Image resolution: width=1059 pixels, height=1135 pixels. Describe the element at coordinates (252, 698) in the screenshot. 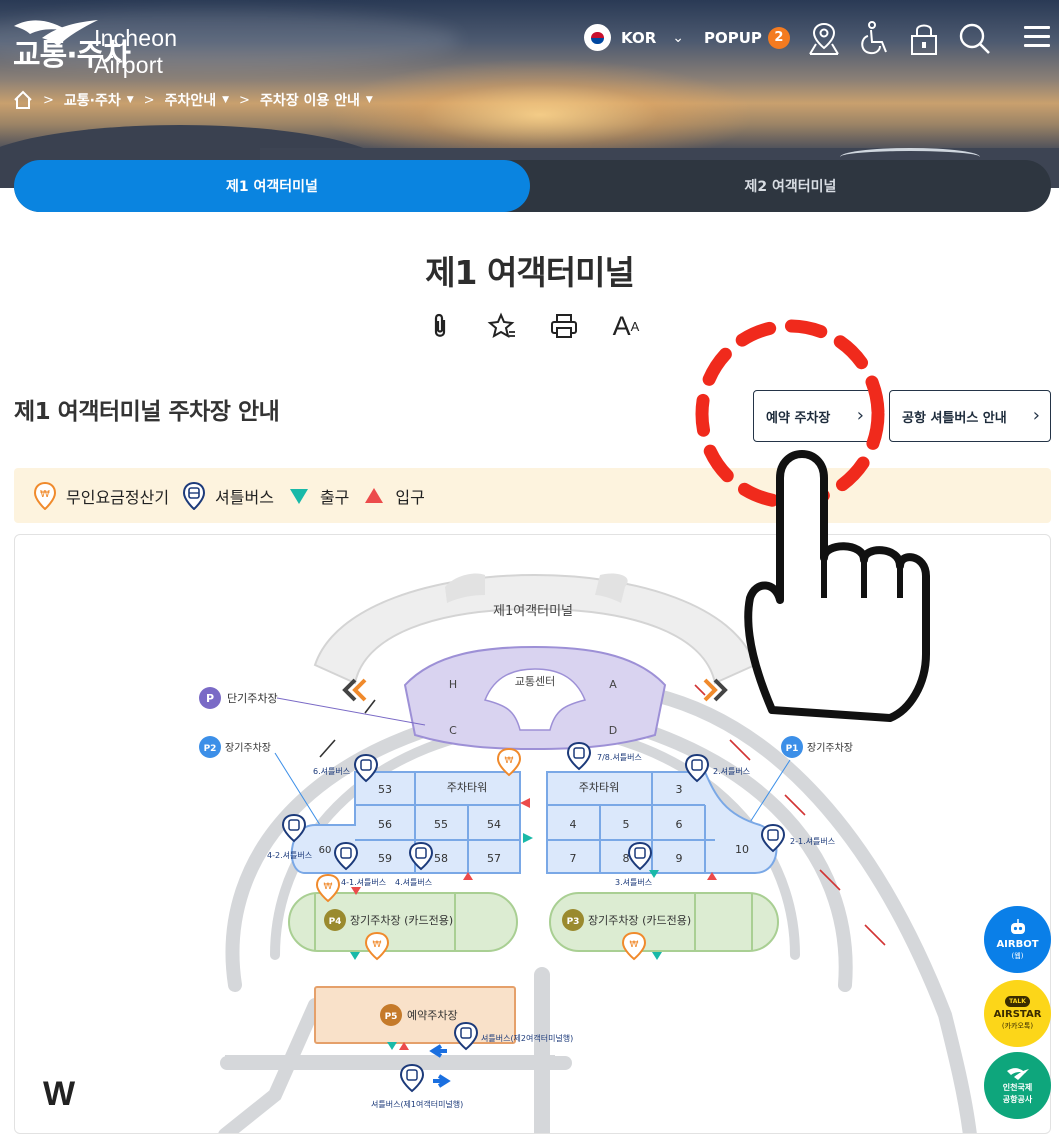

I see `short-term-label: 단기주차장` at that location.